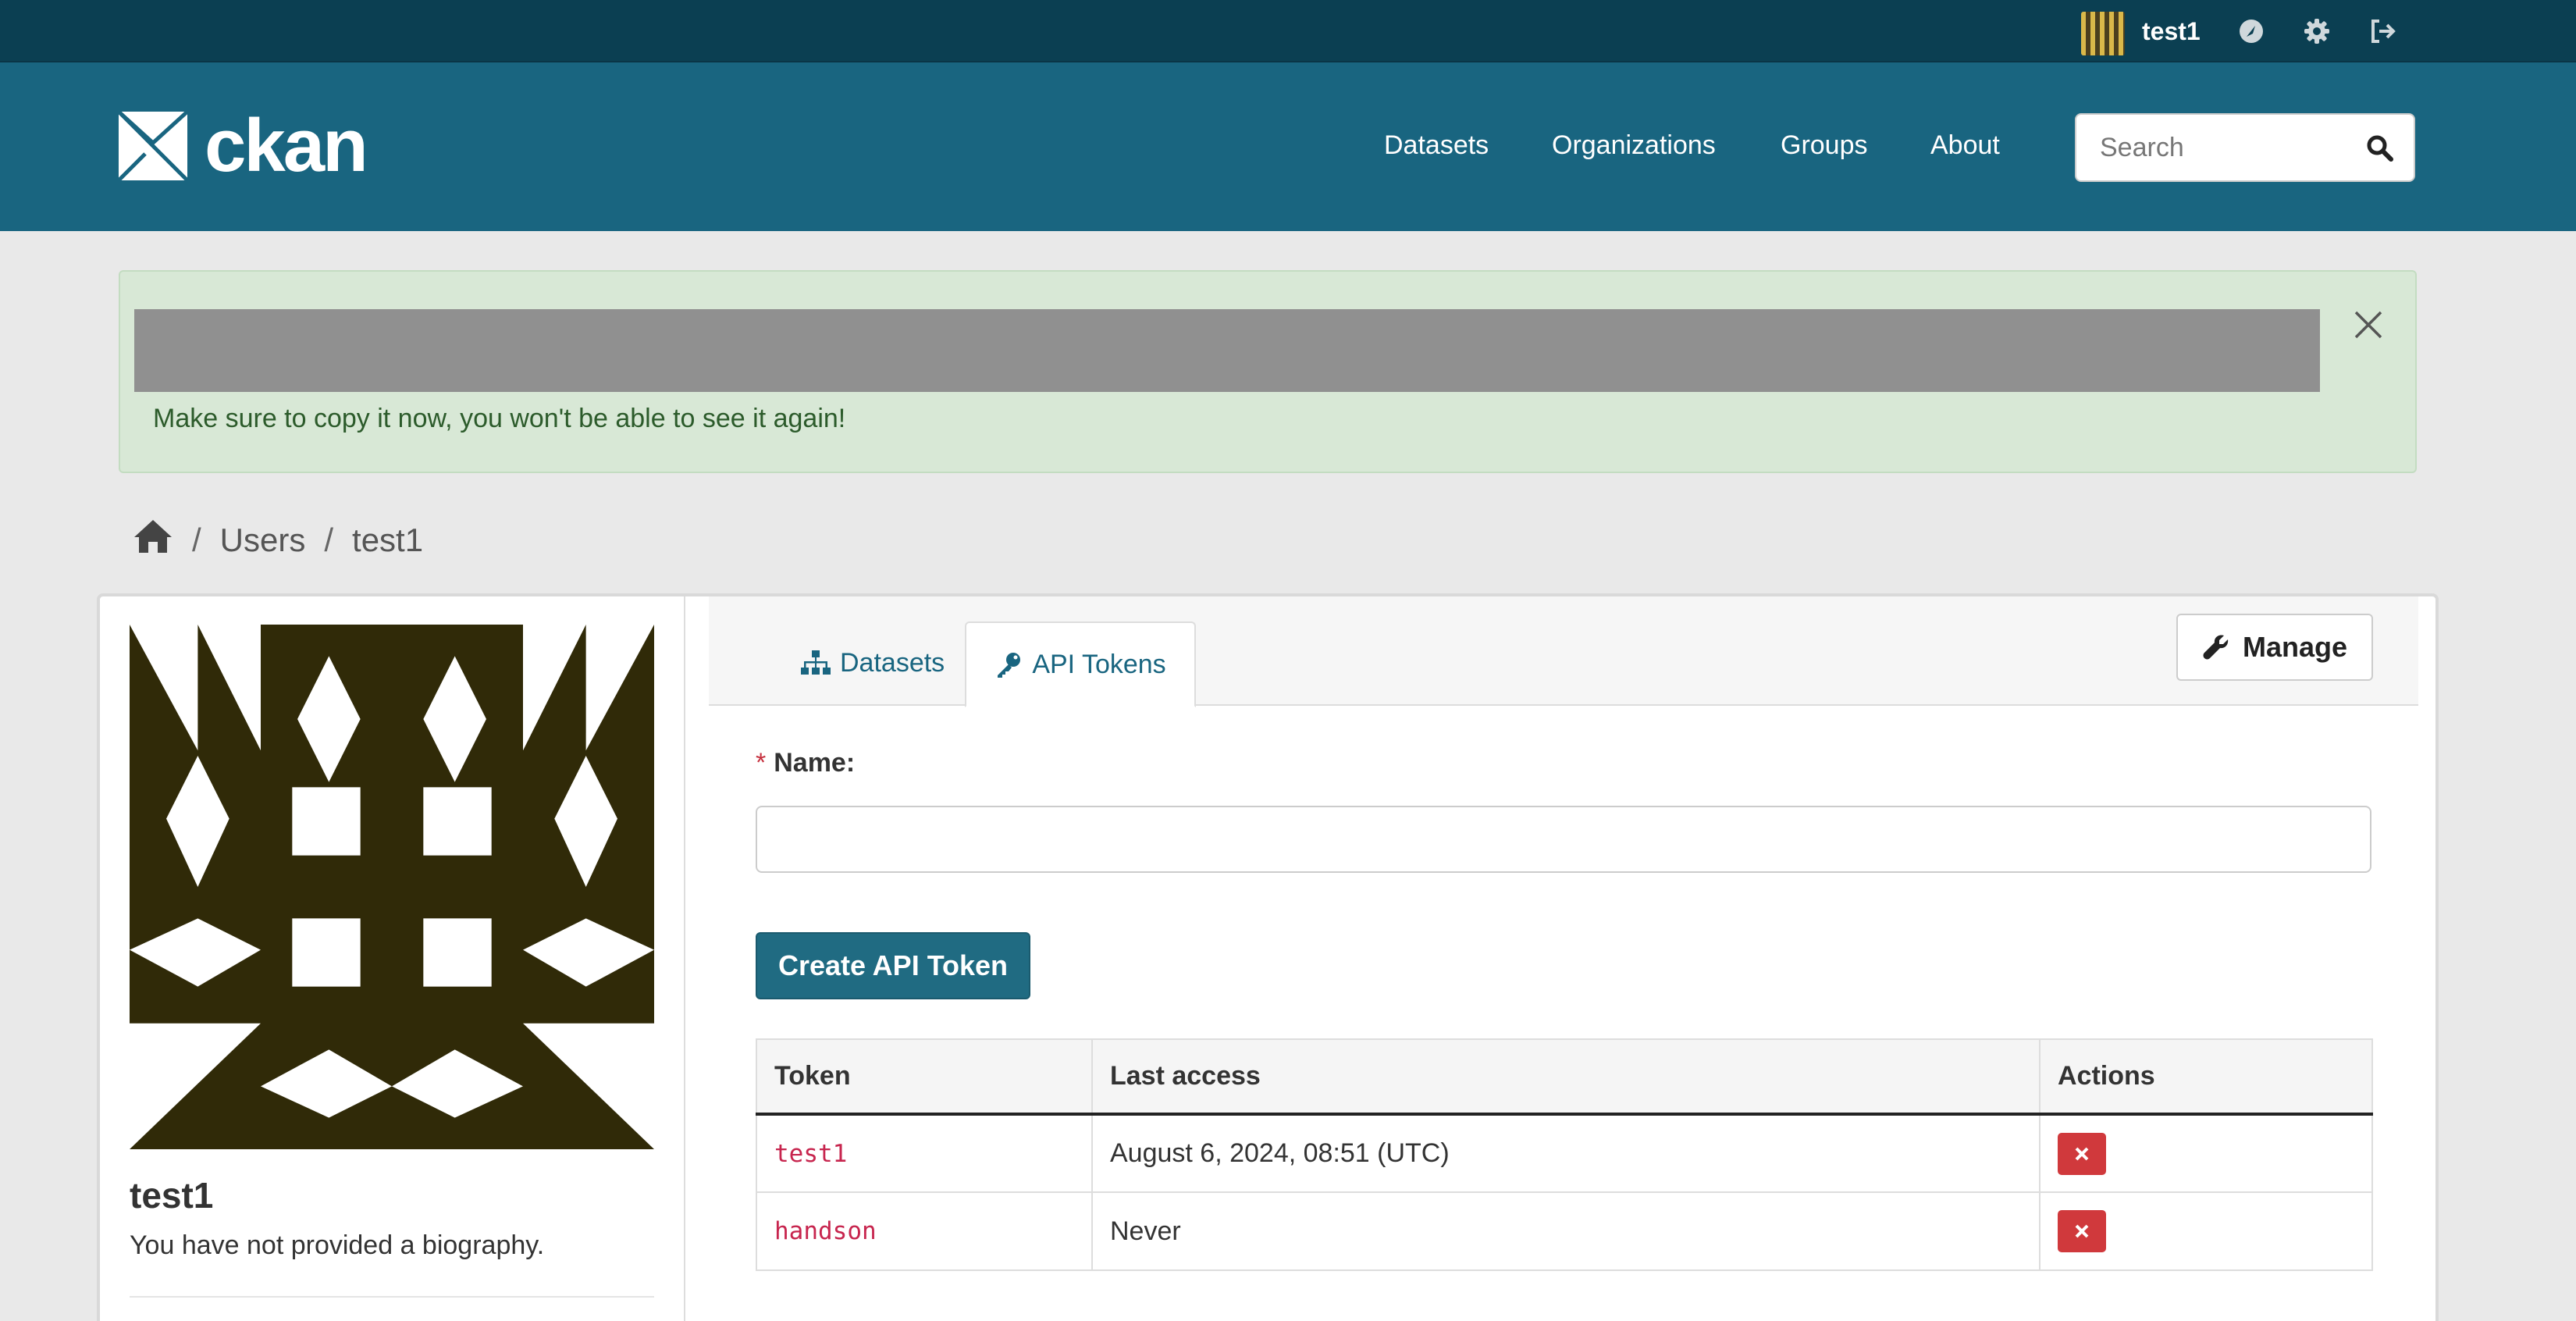 The image size is (2576, 1321). I want to click on tab-api-tokens-label: API Tokens, so click(1099, 664).